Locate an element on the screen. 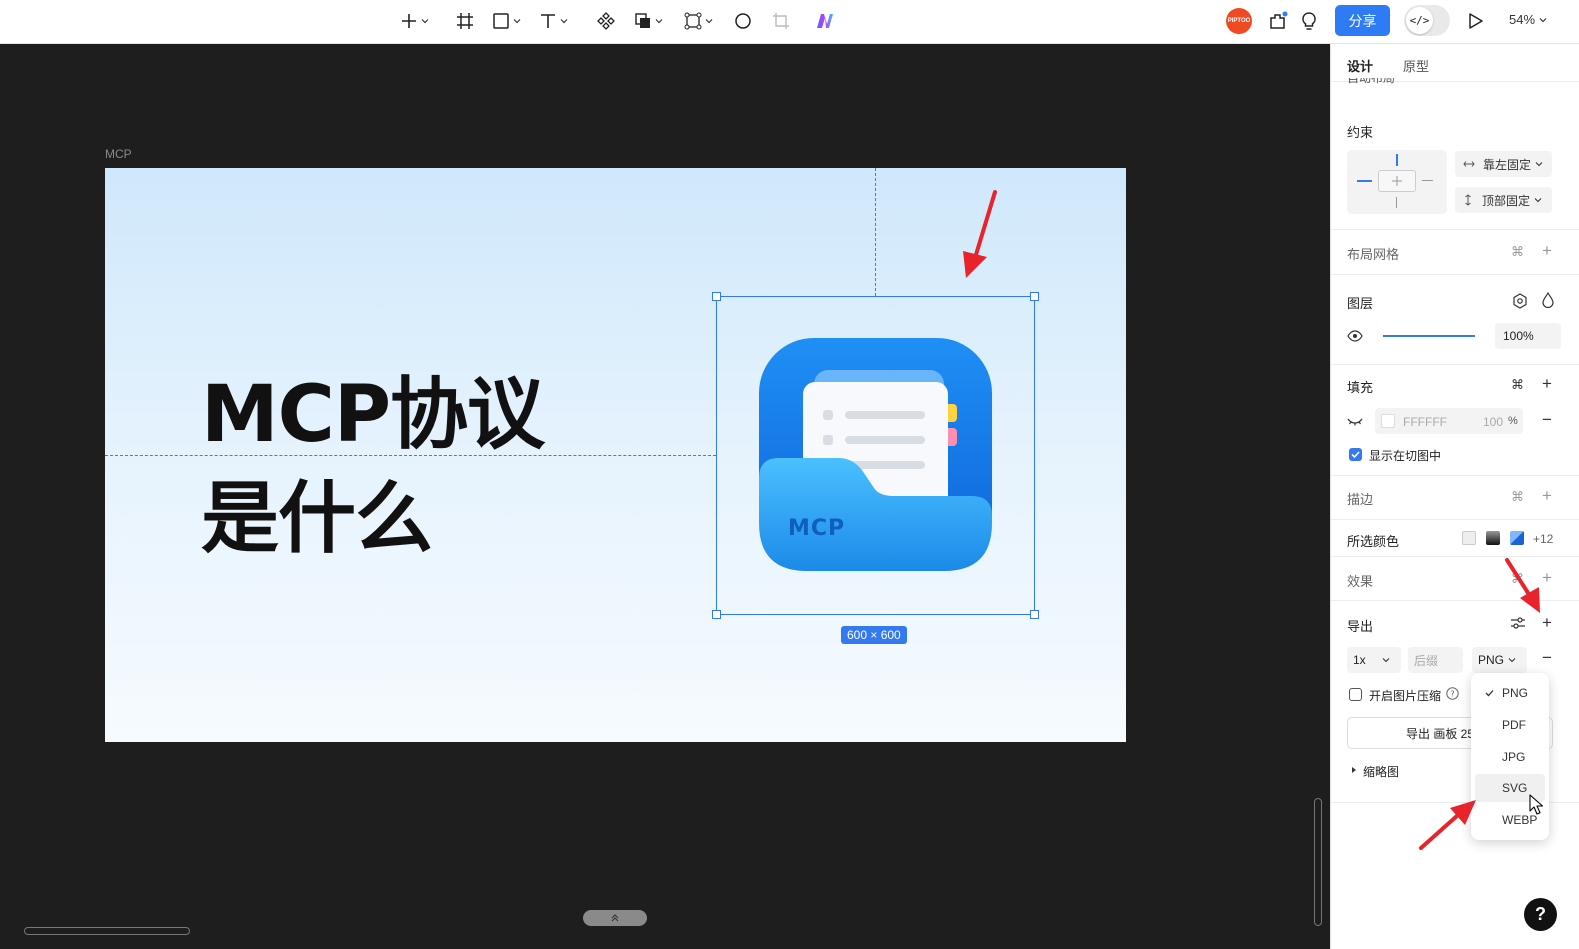 Image resolution: width=1579 pixels, height=949 pixels. vertical-arrows-icon is located at coordinates (1468, 200).